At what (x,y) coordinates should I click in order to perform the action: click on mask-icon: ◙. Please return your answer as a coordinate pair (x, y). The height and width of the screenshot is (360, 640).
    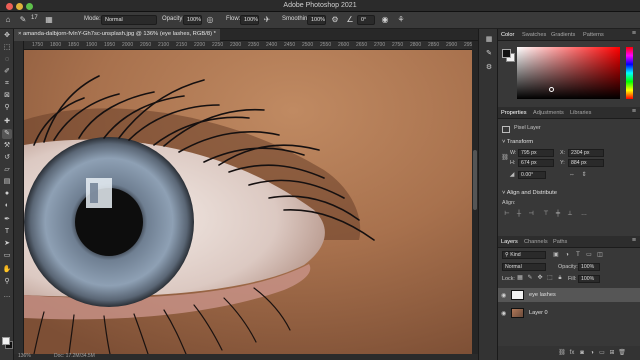
    Looking at the image, I should click on (582, 353).